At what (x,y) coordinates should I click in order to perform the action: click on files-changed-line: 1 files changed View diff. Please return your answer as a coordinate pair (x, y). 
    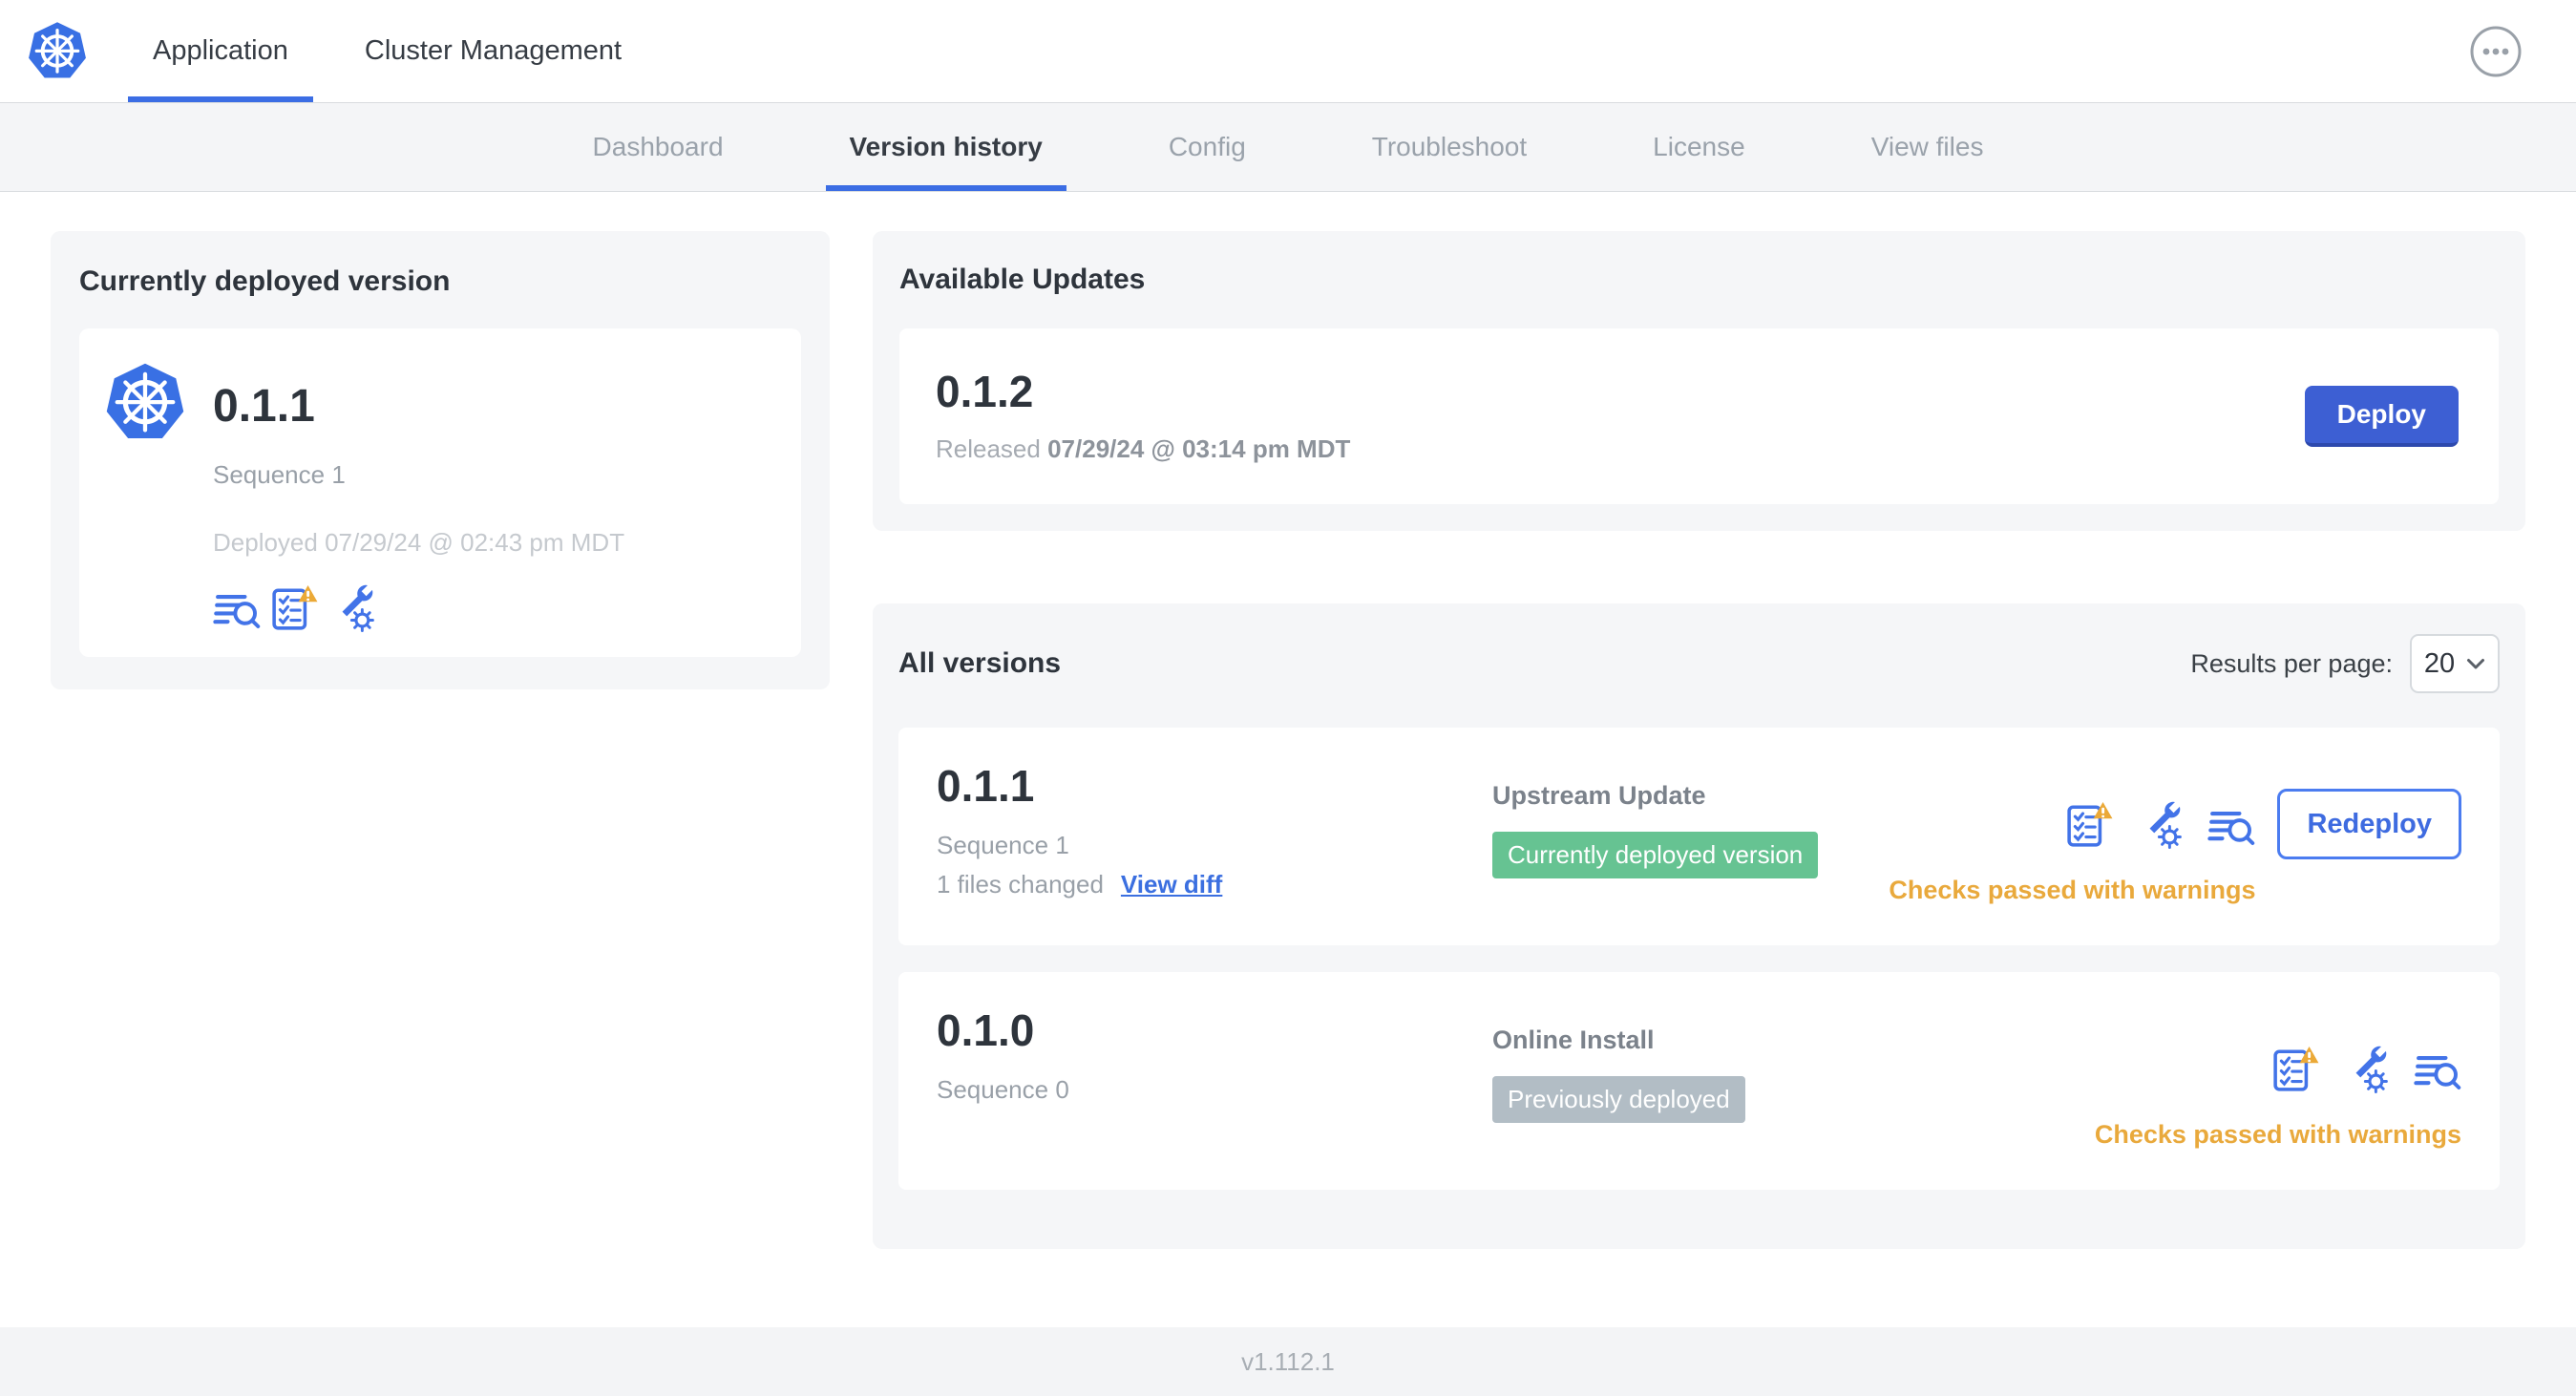
    Looking at the image, I should click on (1214, 884).